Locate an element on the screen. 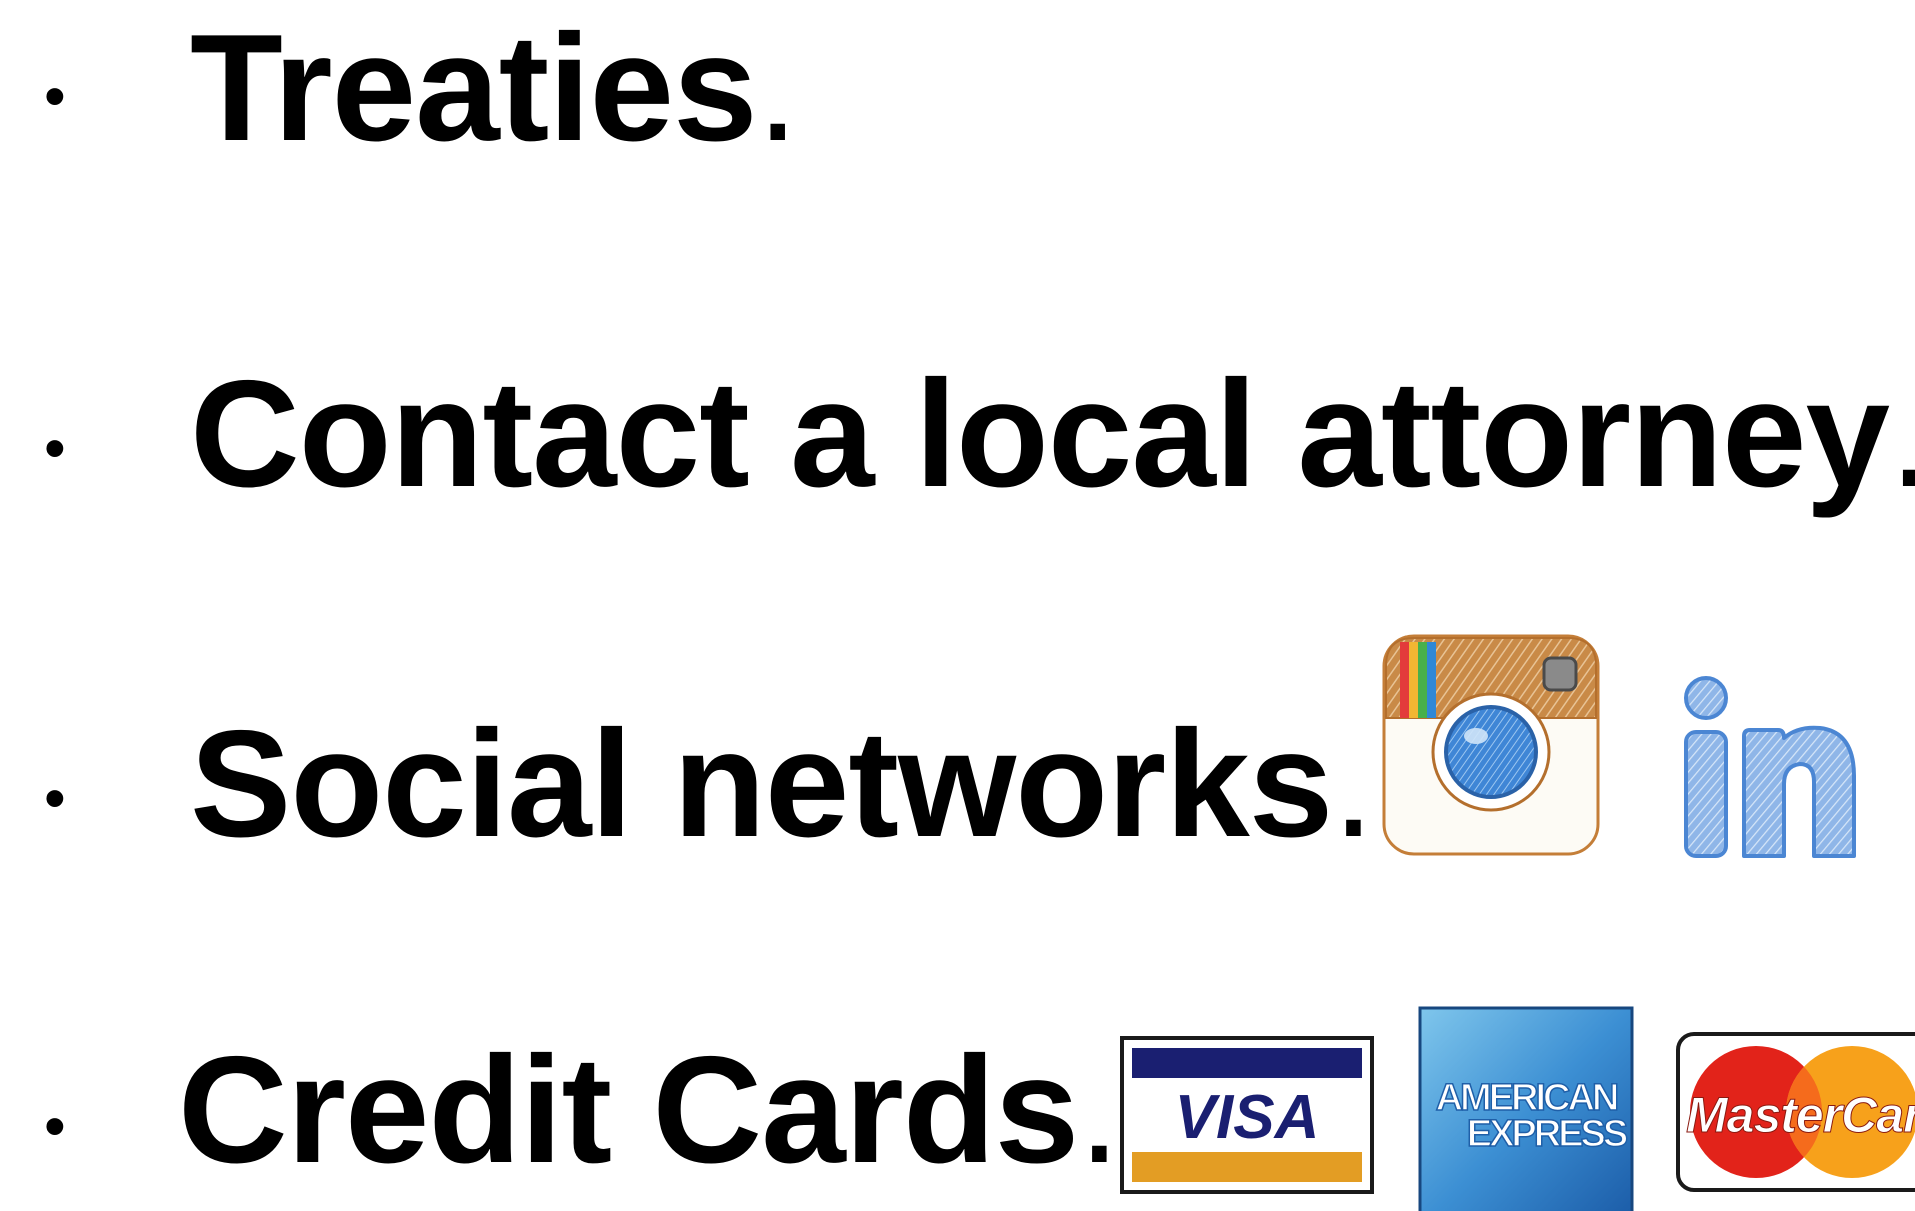  item-label: Treaties is located at coordinates (474, 88).